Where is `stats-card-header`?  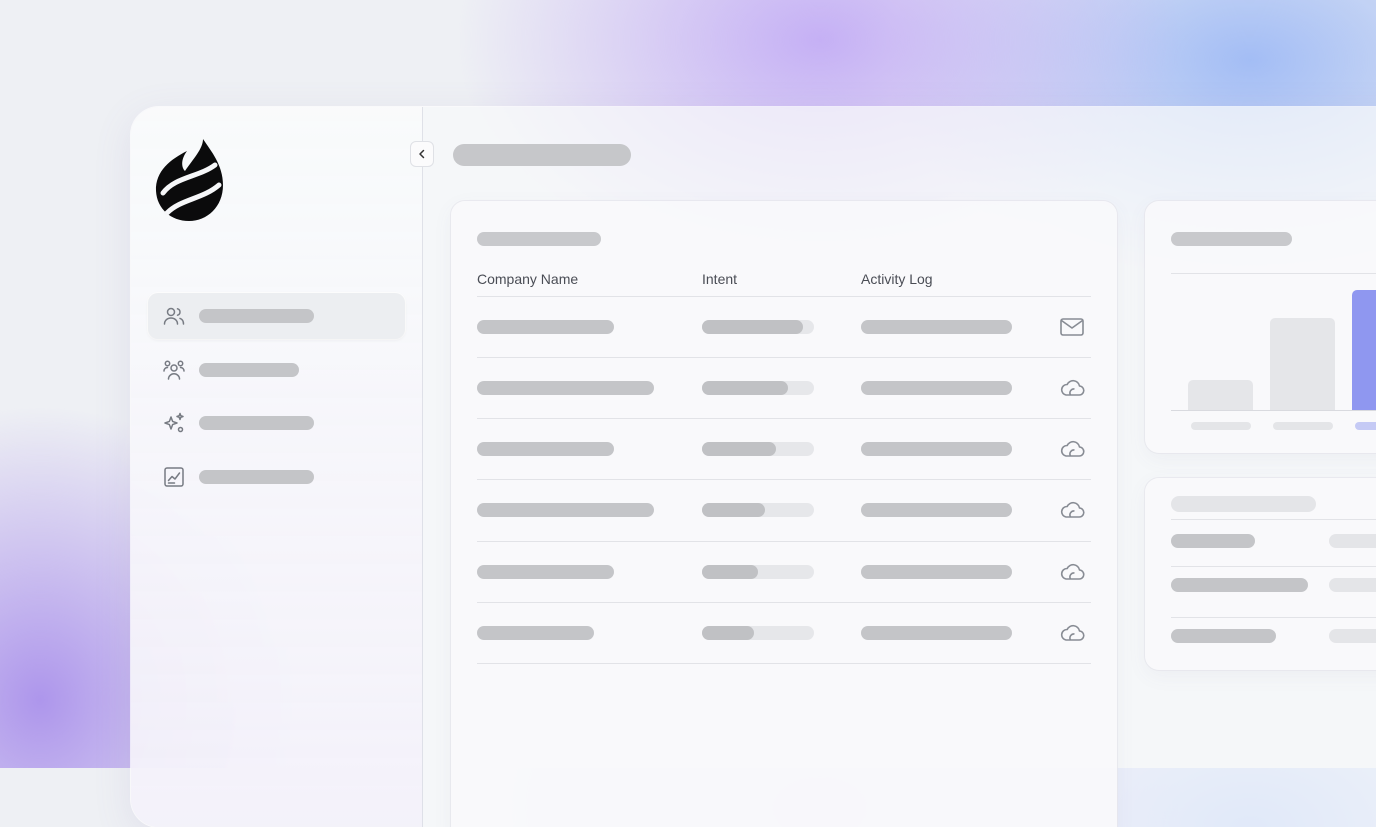 stats-card-header is located at coordinates (1243, 504).